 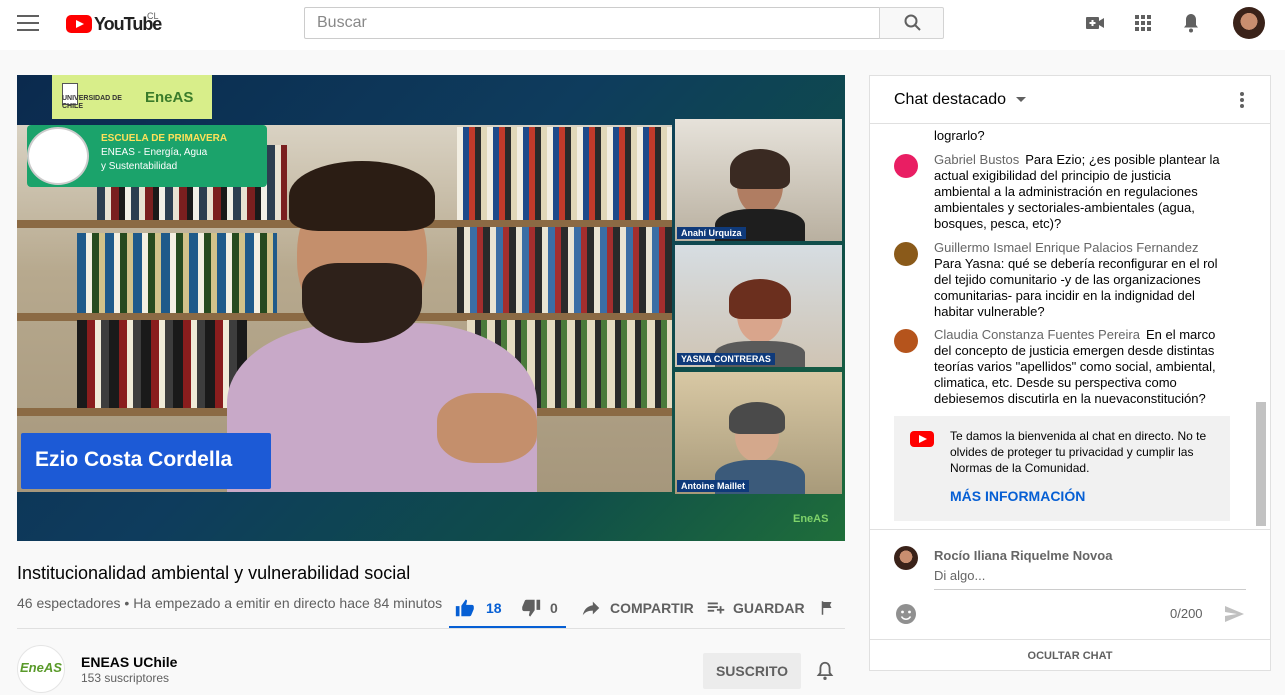 I want to click on search-icon, so click(x=912, y=22).